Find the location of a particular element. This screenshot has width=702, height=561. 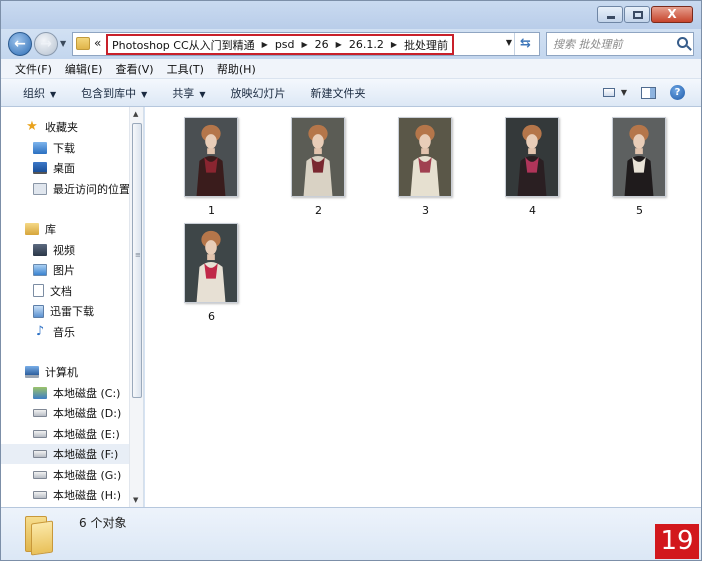

star-icon: ★ is located at coordinates (32, 126).